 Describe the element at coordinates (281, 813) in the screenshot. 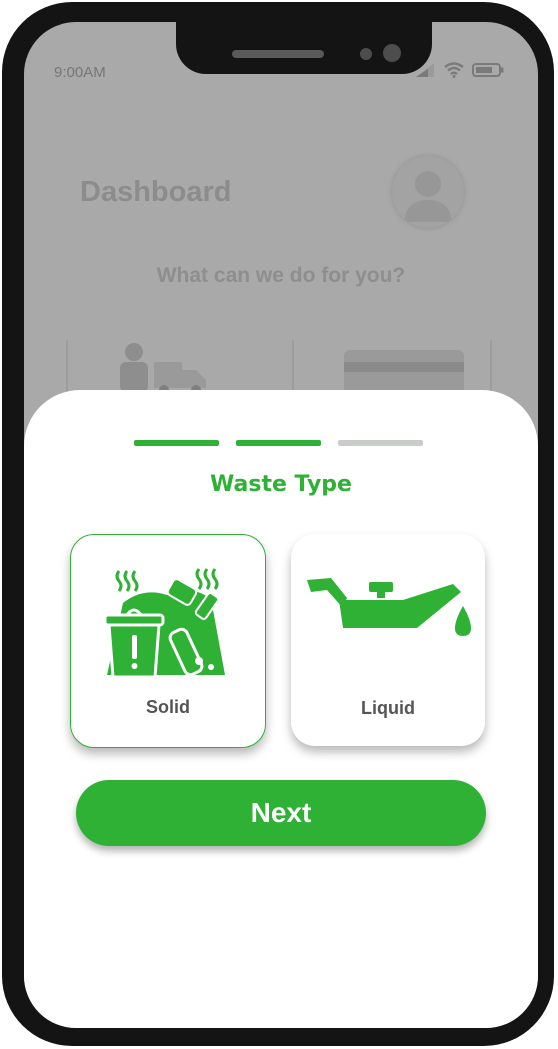

I see `next-button: Next` at that location.